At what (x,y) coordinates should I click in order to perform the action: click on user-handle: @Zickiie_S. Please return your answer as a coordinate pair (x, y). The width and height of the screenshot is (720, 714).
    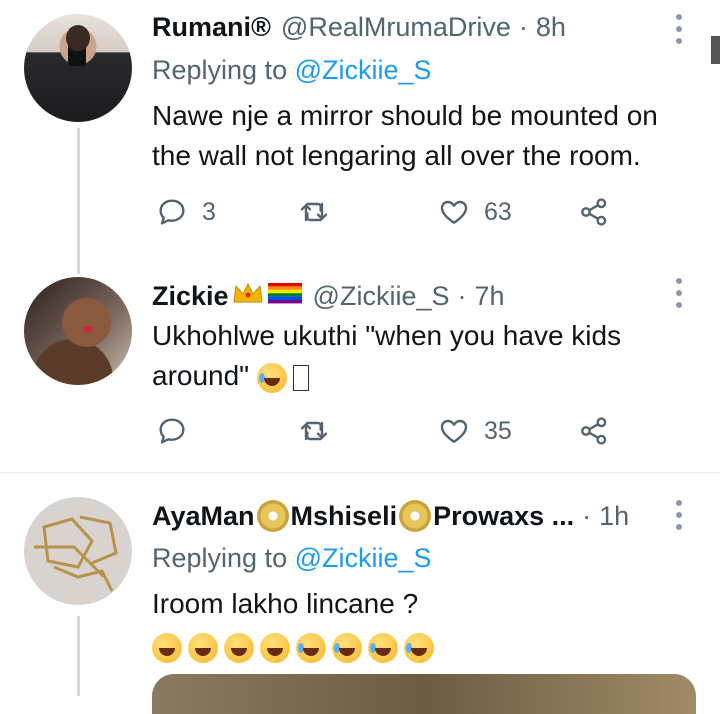
    Looking at the image, I should click on (381, 296).